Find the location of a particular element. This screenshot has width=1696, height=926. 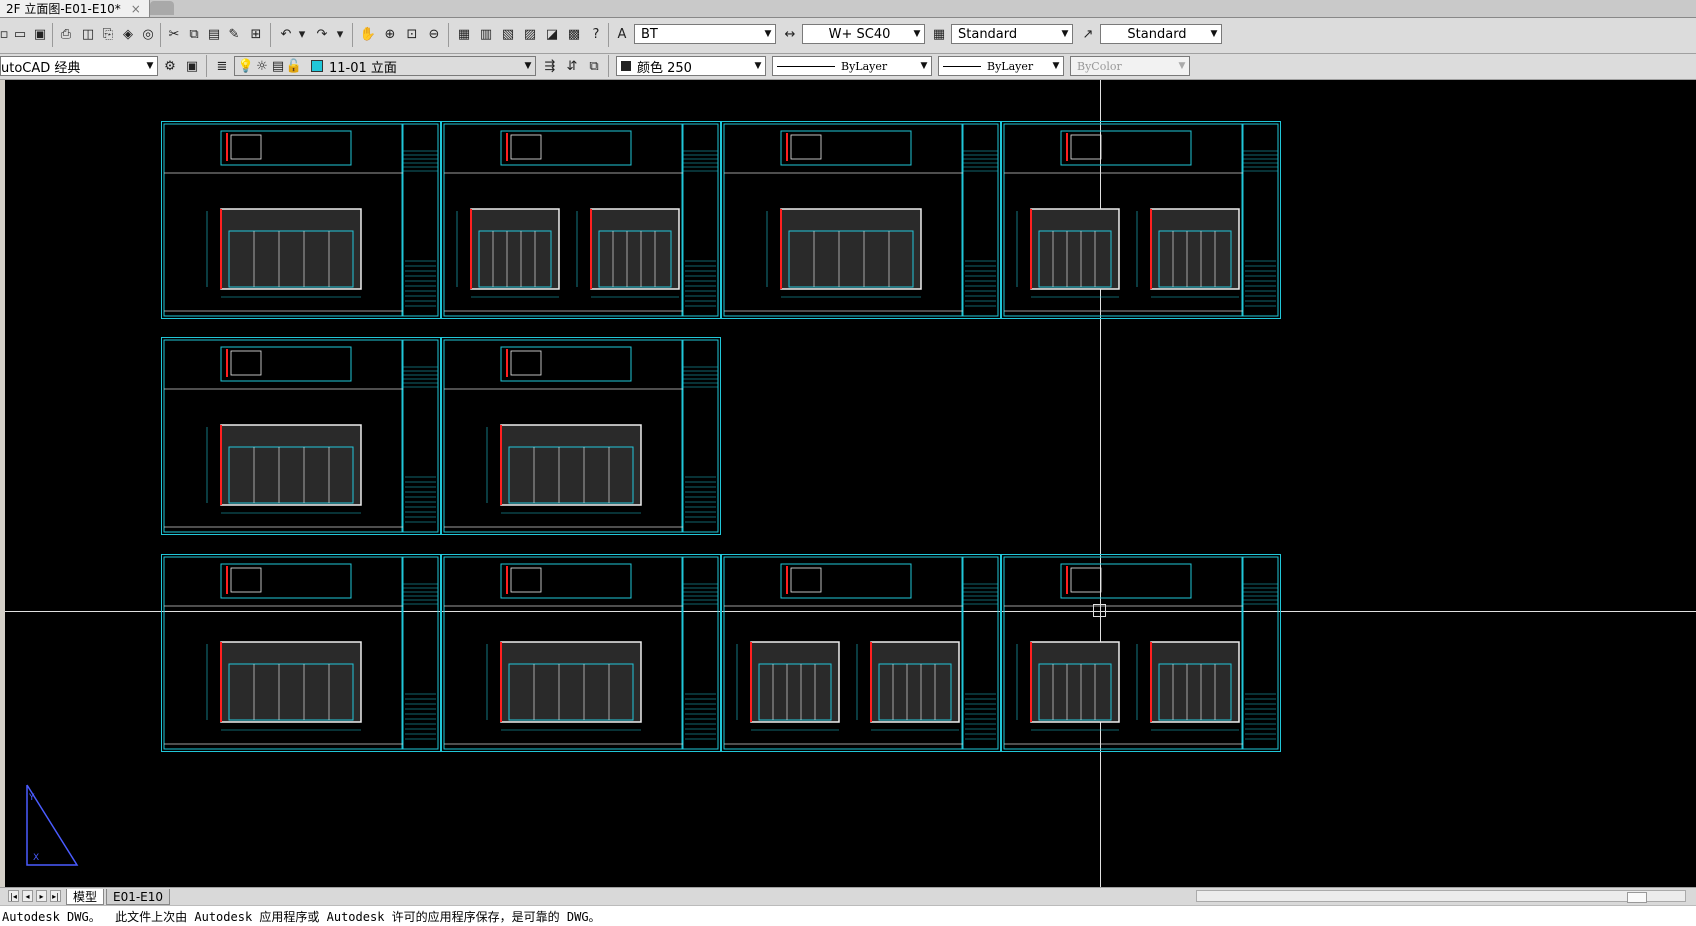

dim-style-select: W+ SC40 ▼ is located at coordinates (863, 34).